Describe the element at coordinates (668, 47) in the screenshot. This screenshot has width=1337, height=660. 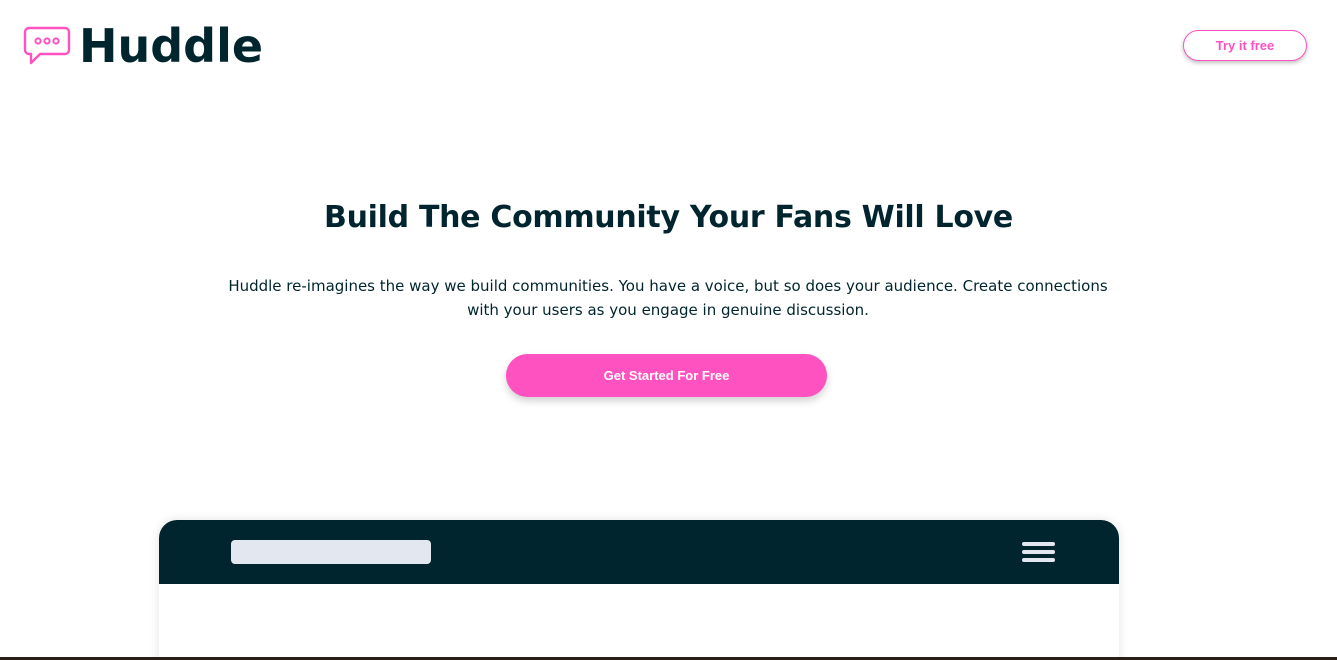
I see `site-header: Huddle Try it free` at that location.